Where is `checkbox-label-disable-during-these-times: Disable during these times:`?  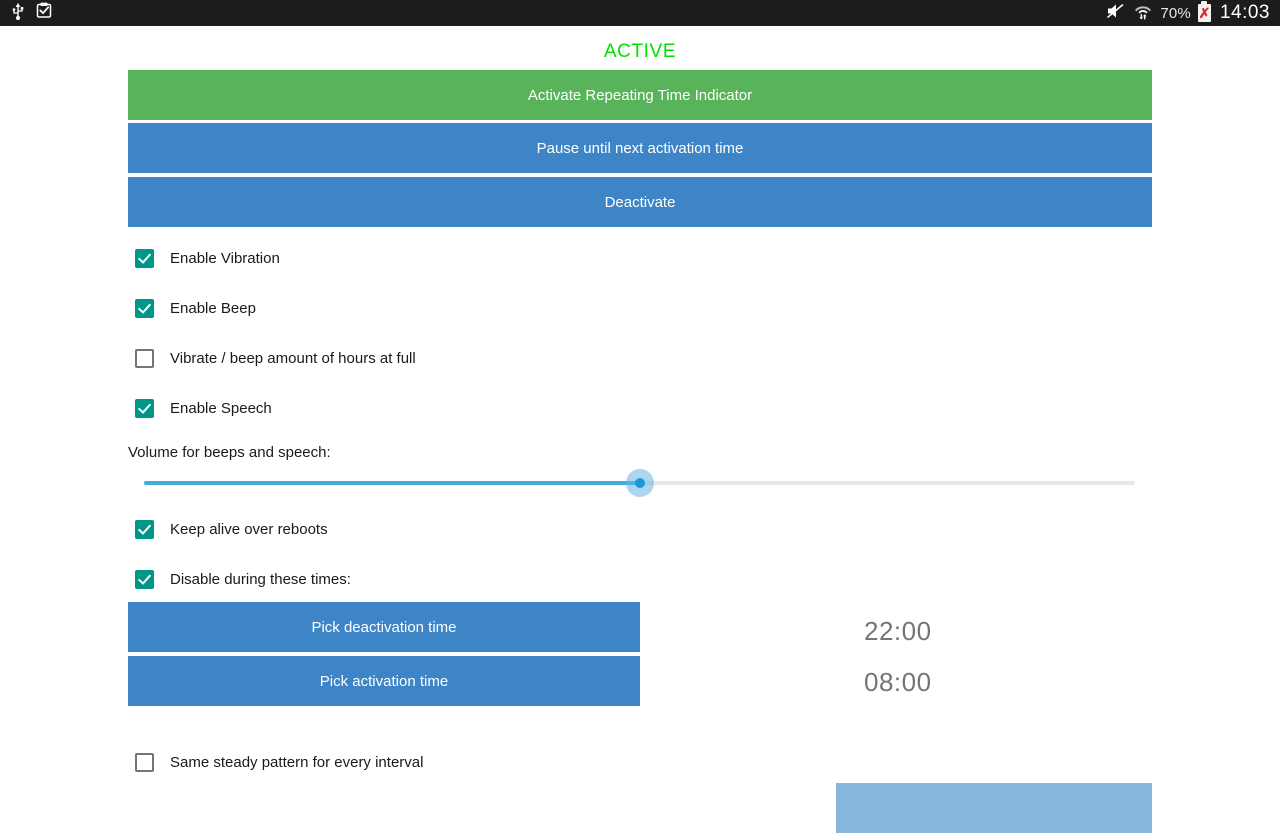
checkbox-label-disable-during-these-times: Disable during these times: is located at coordinates (260, 579).